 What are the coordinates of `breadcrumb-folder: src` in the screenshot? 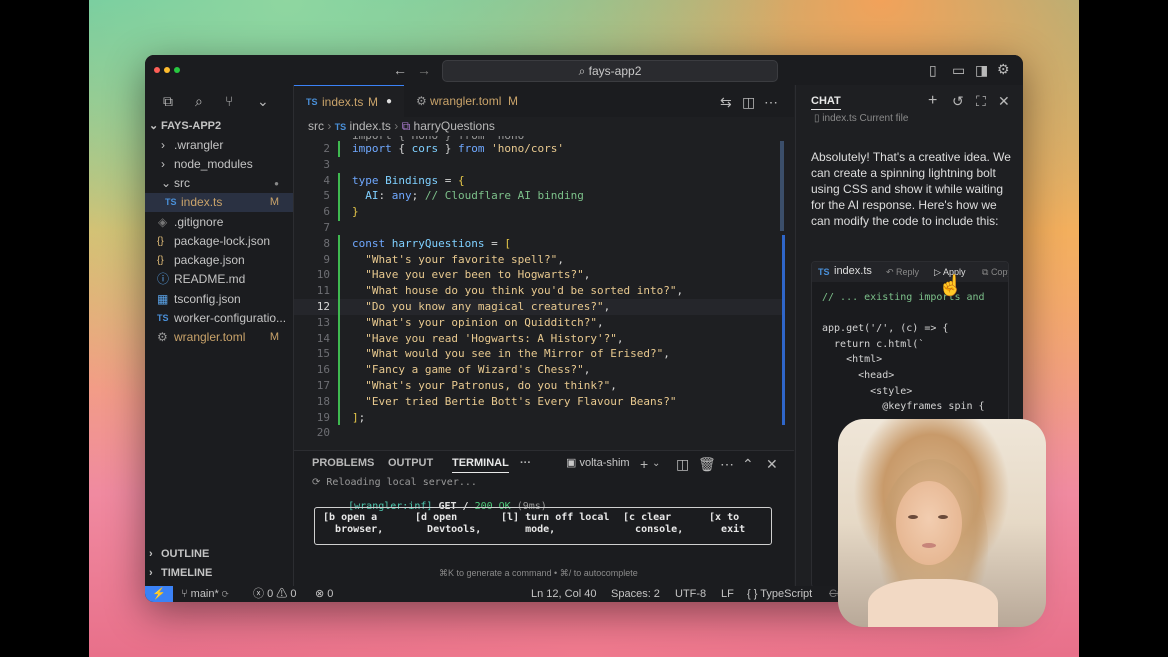 It's located at (316, 126).